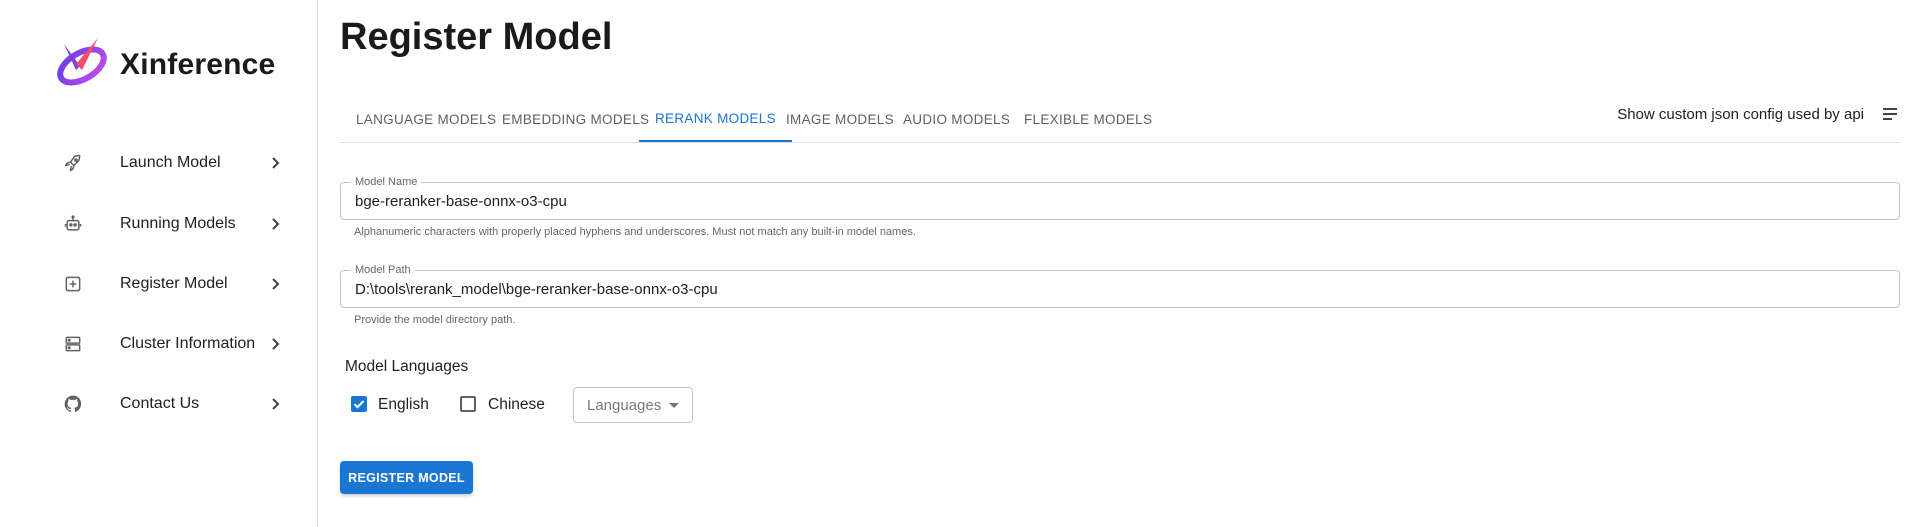 The height and width of the screenshot is (527, 1920). I want to click on xinference-logo-icon, so click(82, 64).